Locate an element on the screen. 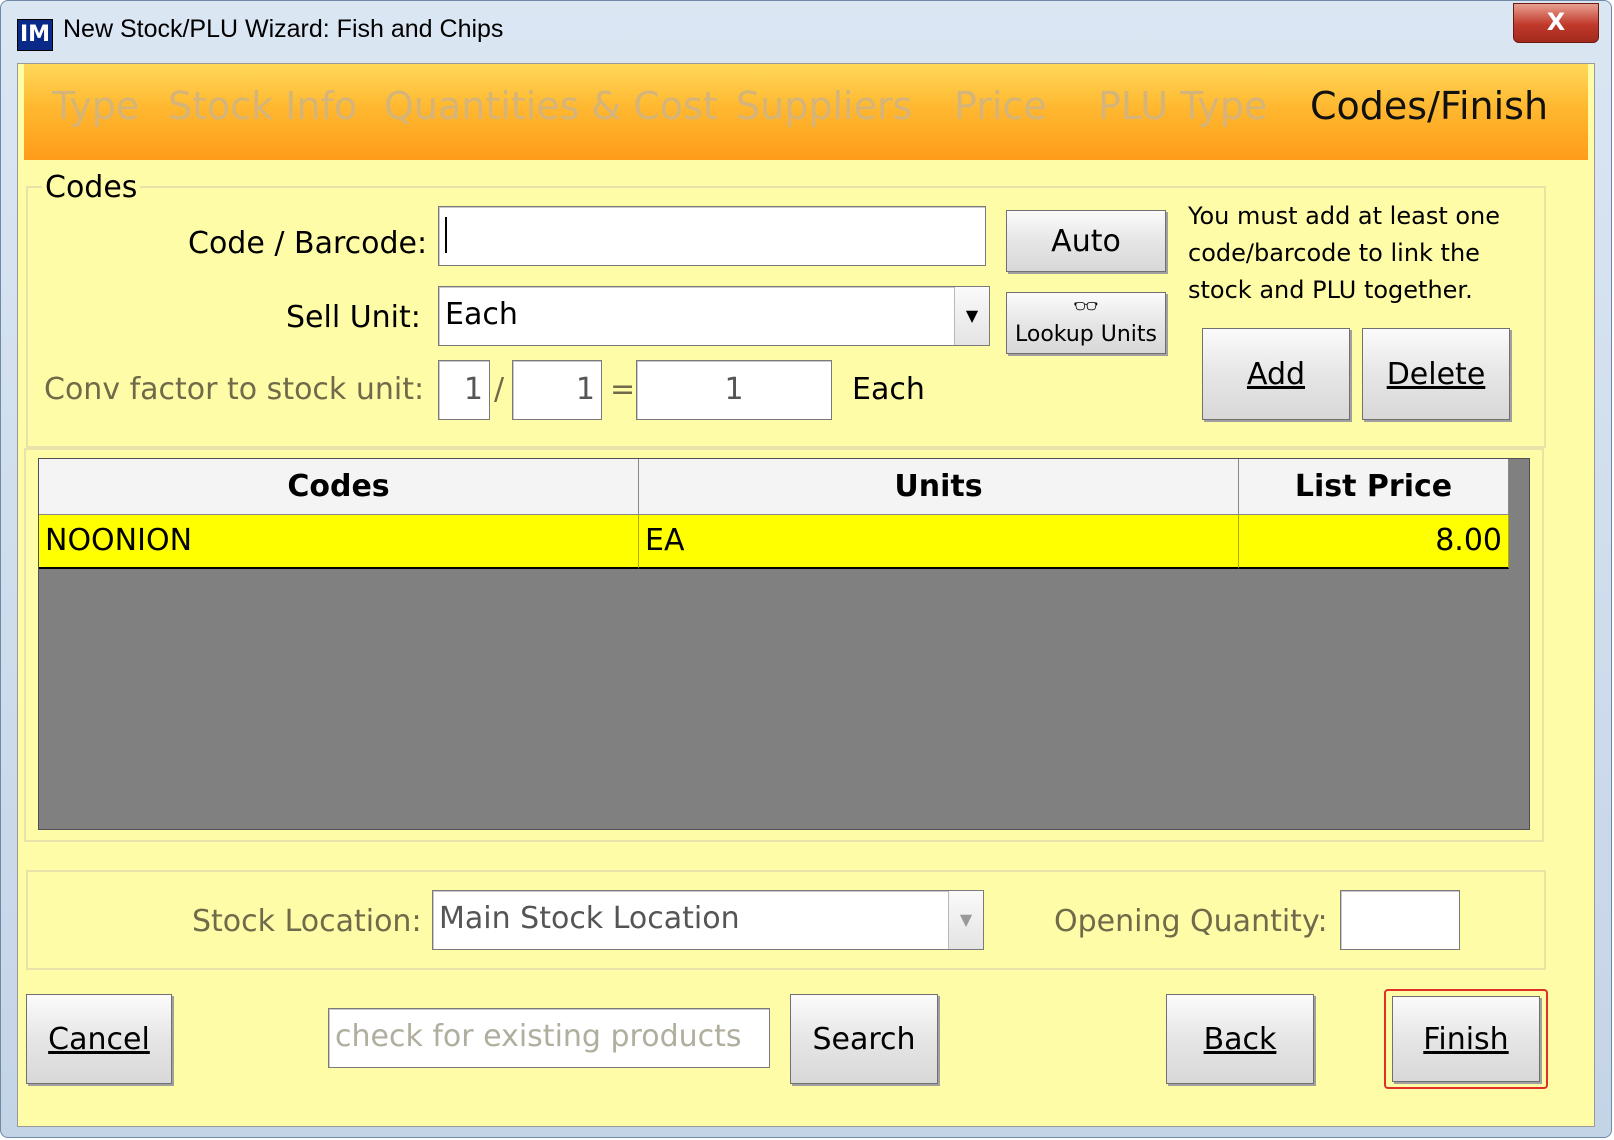 Image resolution: width=1614 pixels, height=1140 pixels. barcode-input is located at coordinates (712, 236).